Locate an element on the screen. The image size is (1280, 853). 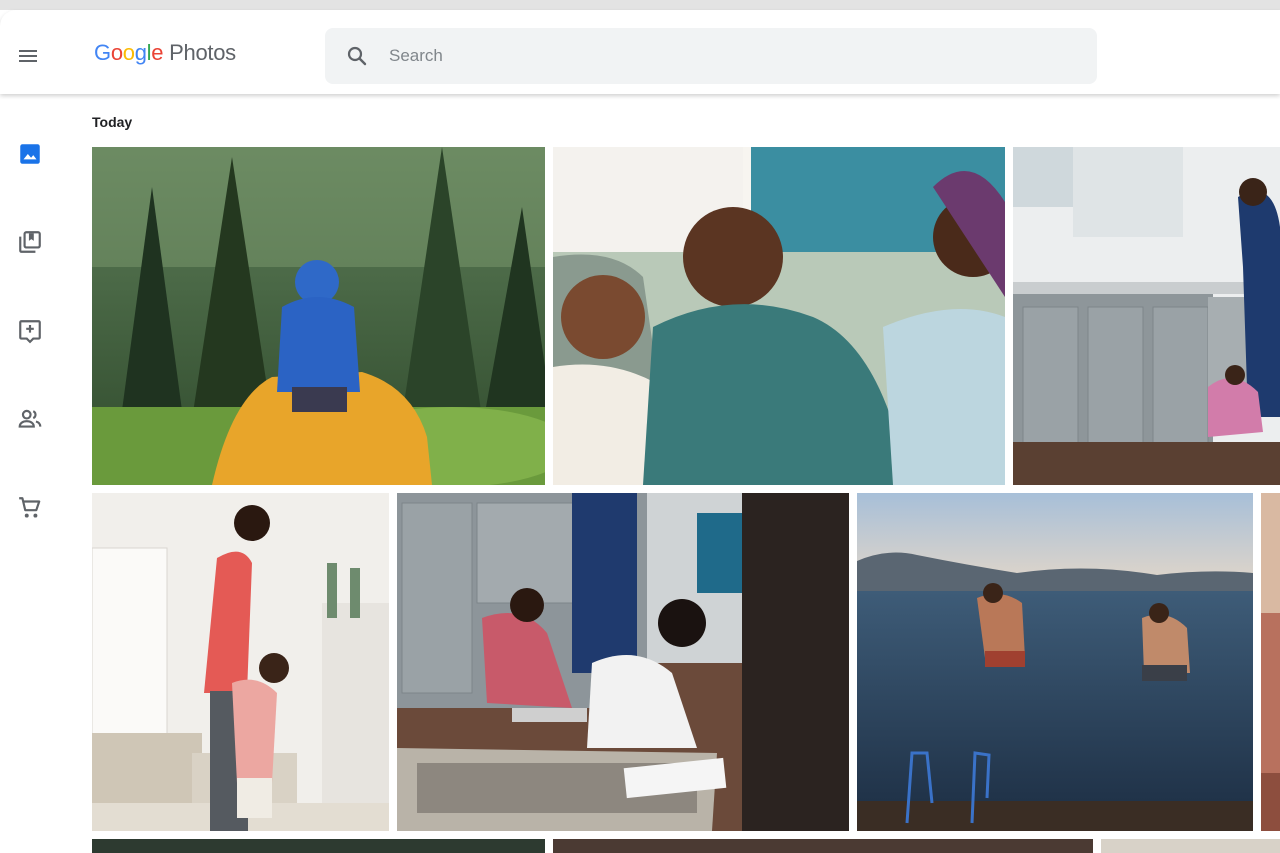
main-menu-button is located at coordinates (28, 56).